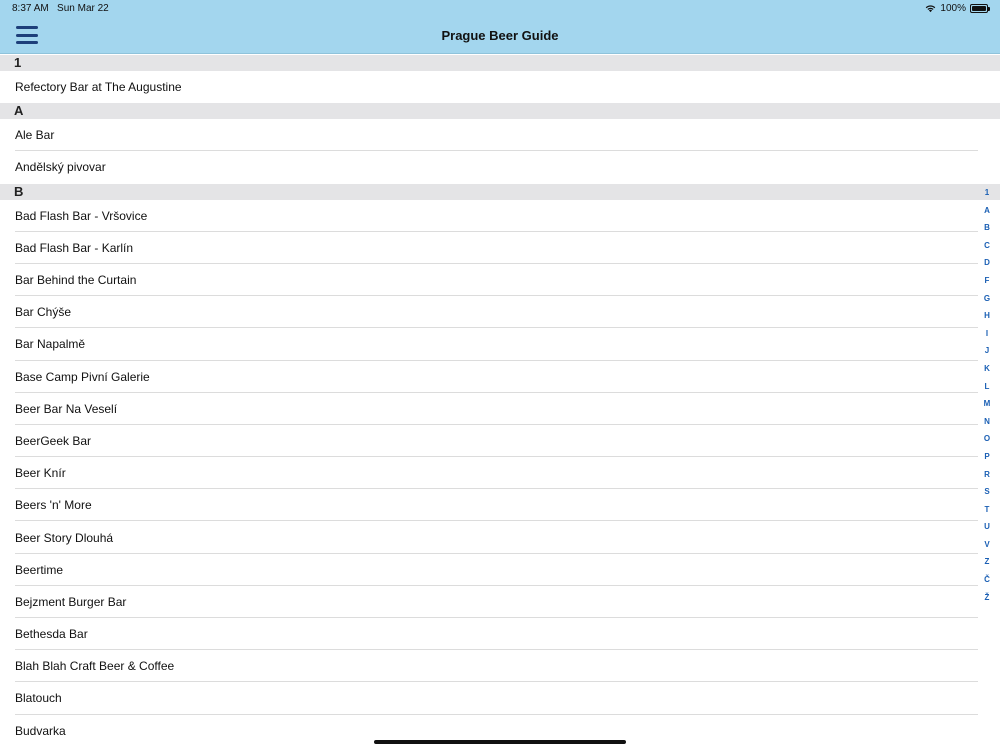 The image size is (1000, 750). Describe the element at coordinates (987, 319) in the screenshot. I see `index-letter: H` at that location.